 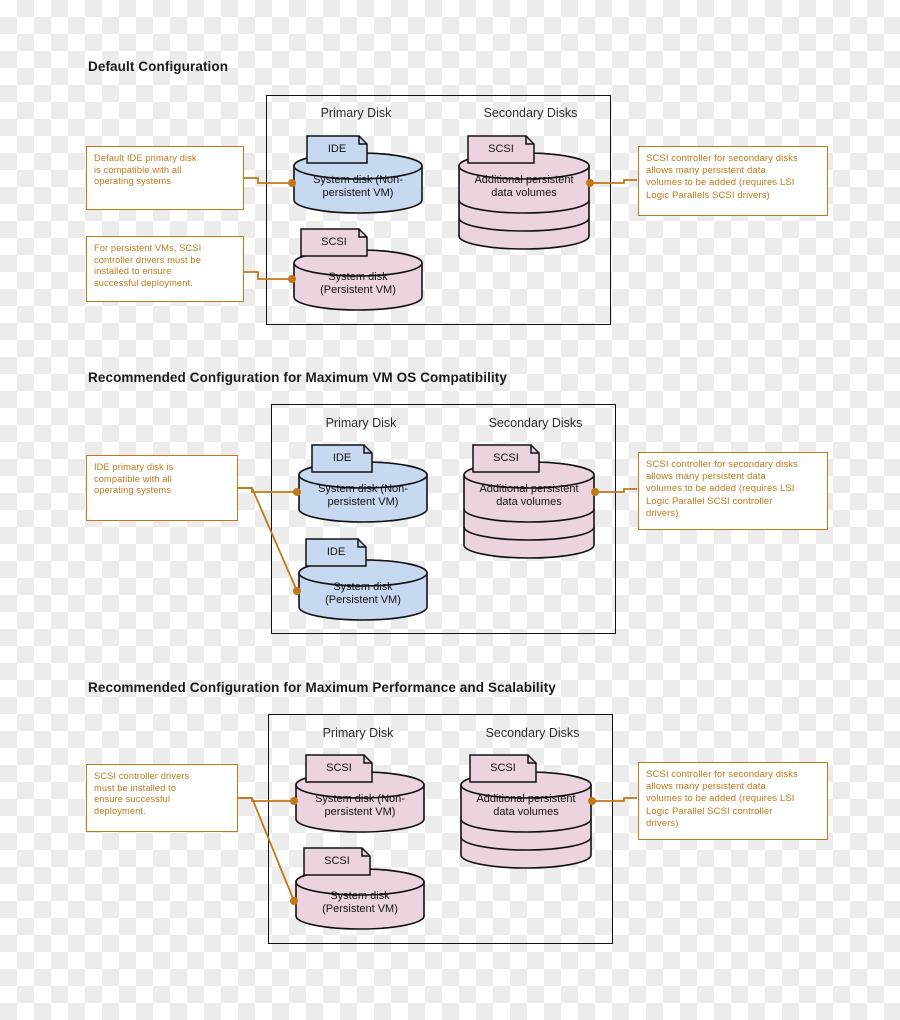 What do you see at coordinates (339, 768) in the screenshot?
I see `controller-tag-scsi-3a: SCSI` at bounding box center [339, 768].